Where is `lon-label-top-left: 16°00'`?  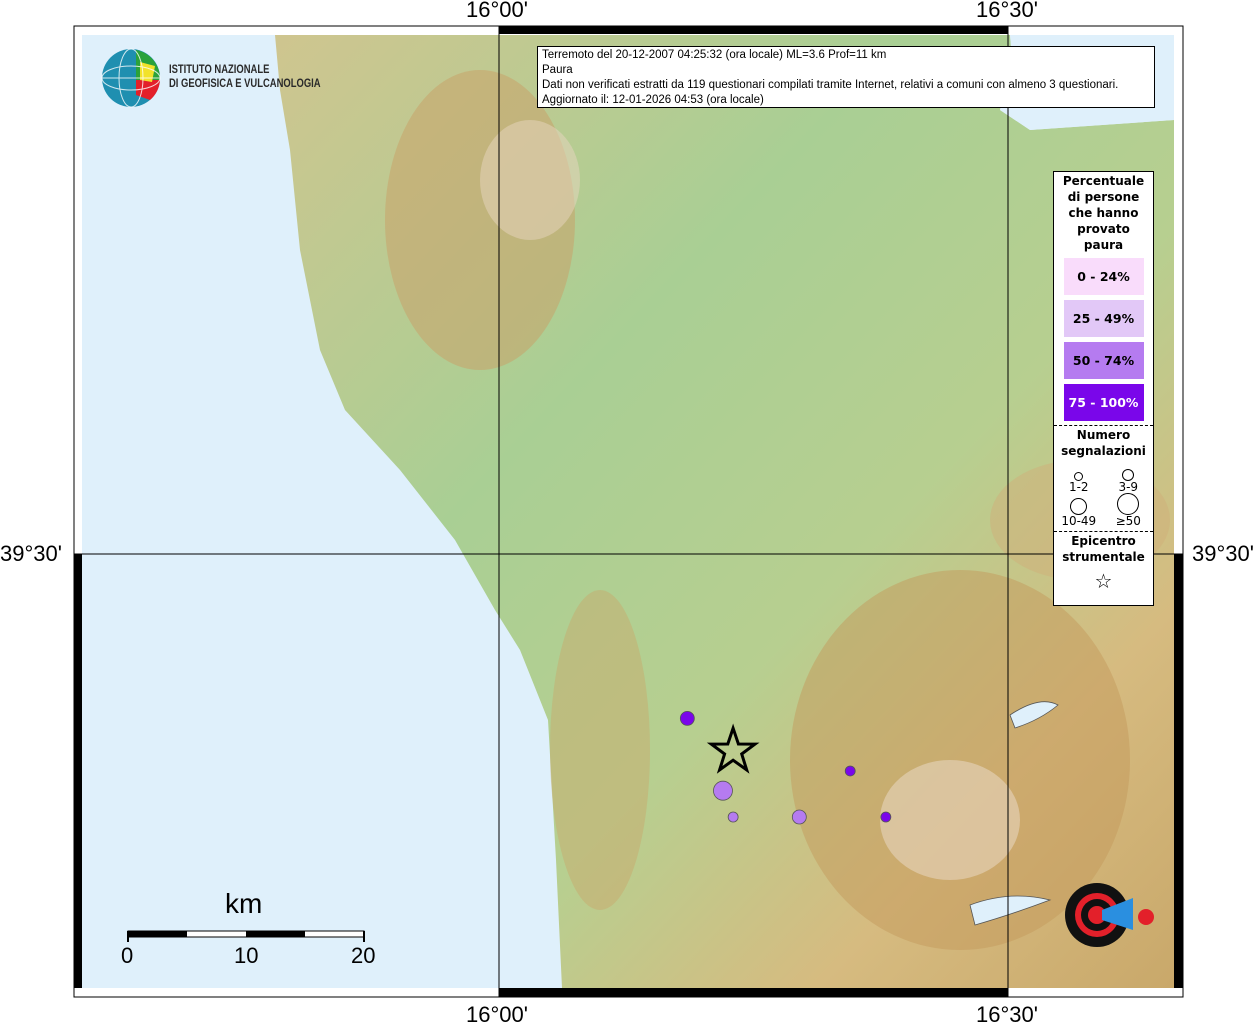 lon-label-top-left: 16°00' is located at coordinates (497, 11).